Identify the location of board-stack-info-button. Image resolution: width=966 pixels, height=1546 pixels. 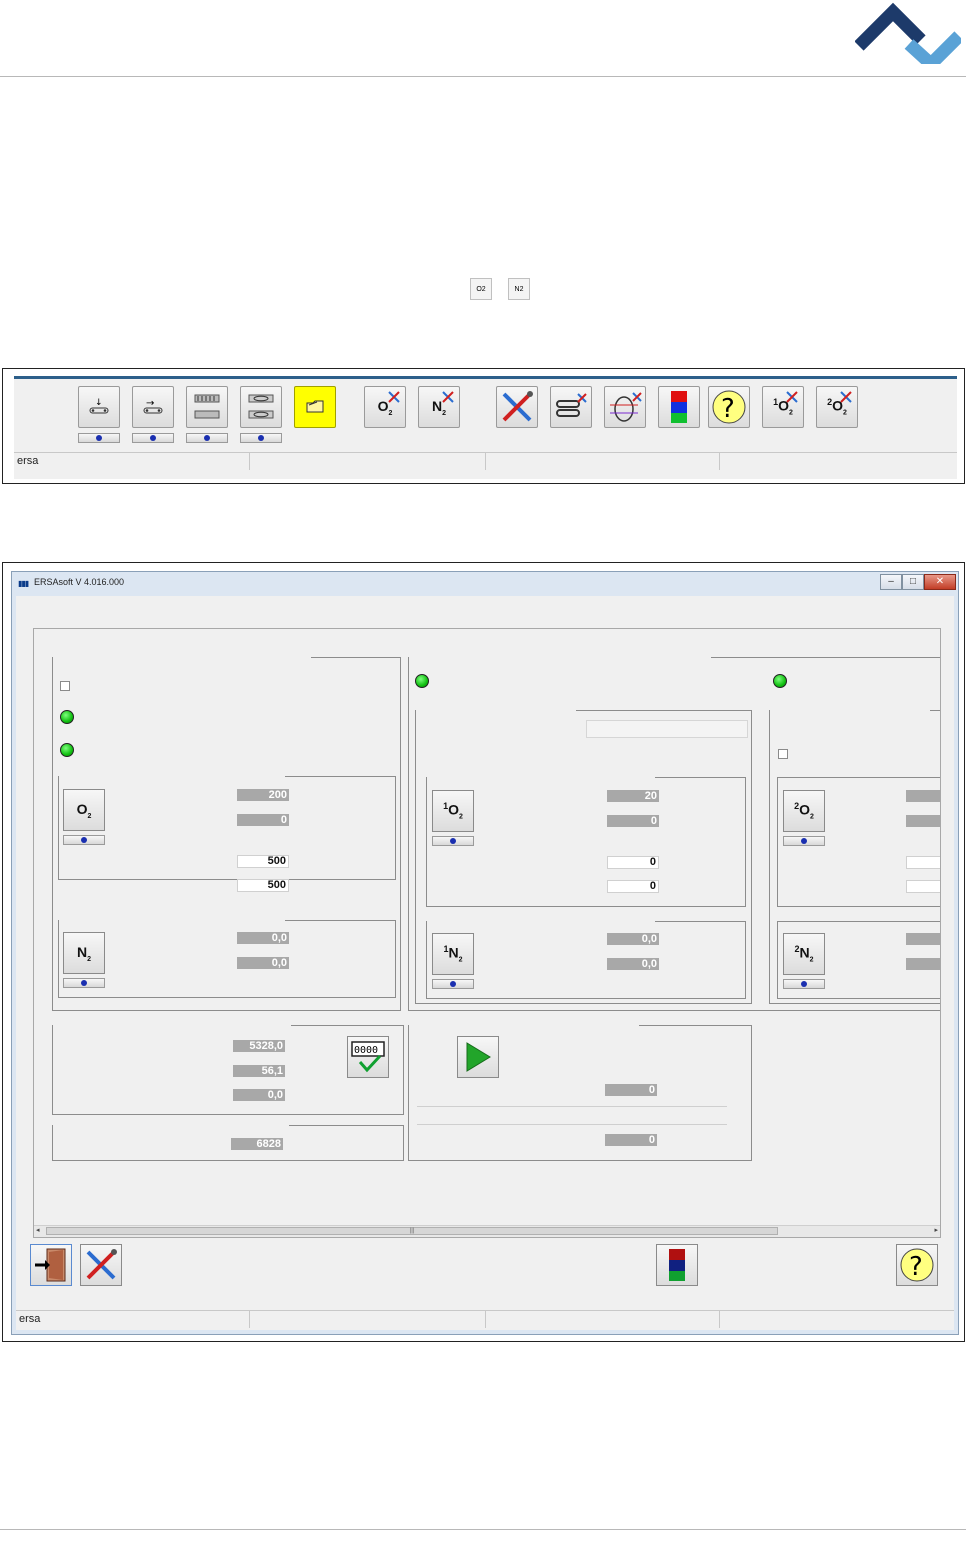
(207, 438).